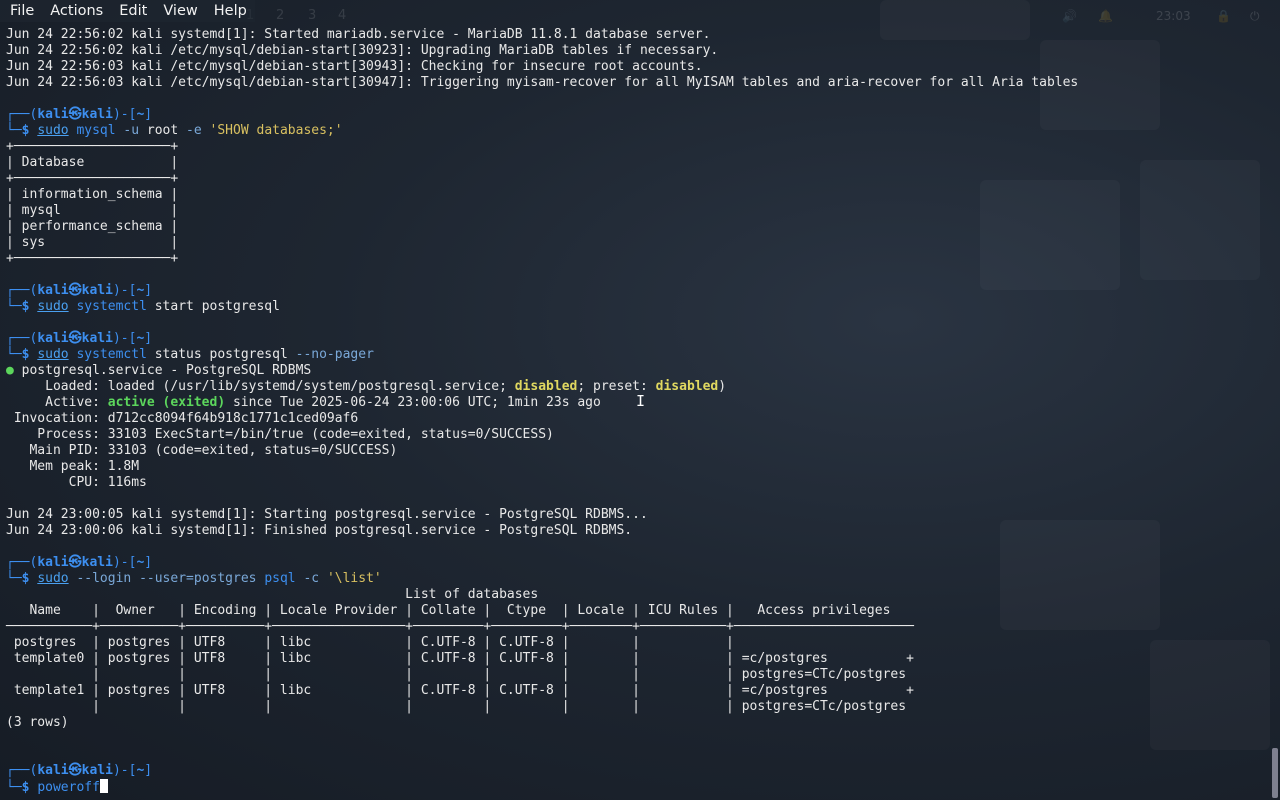 The image size is (1280, 800). What do you see at coordinates (1275, 773) in the screenshot?
I see `terminal-scrollbar` at bounding box center [1275, 773].